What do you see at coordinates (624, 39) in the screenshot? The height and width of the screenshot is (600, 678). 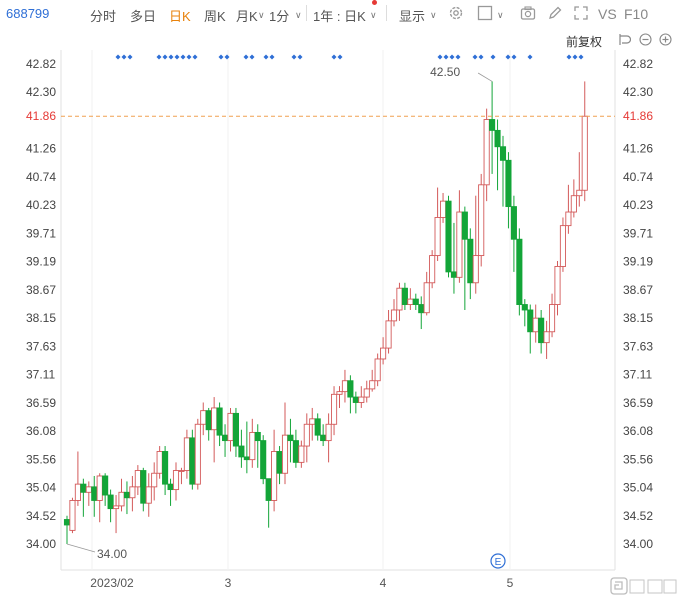 I see `undo-icon` at bounding box center [624, 39].